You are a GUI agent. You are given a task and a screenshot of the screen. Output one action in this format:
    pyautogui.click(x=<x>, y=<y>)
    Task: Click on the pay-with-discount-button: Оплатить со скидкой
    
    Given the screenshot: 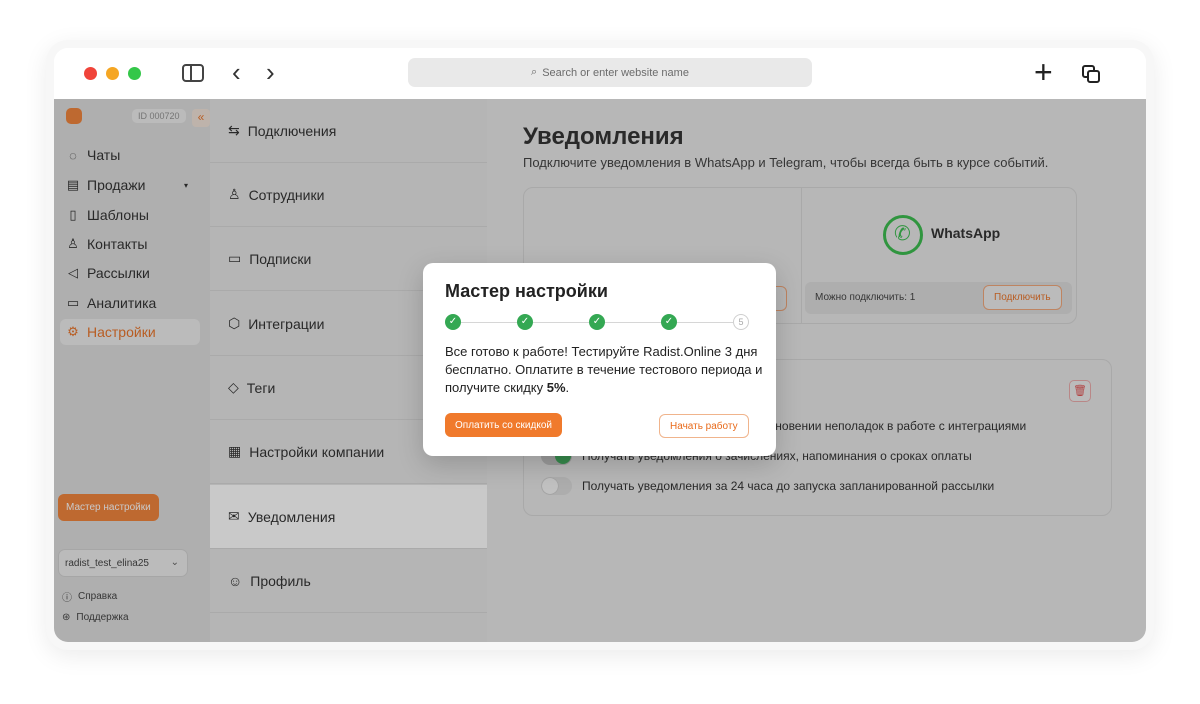 What is the action you would take?
    pyautogui.click(x=503, y=425)
    